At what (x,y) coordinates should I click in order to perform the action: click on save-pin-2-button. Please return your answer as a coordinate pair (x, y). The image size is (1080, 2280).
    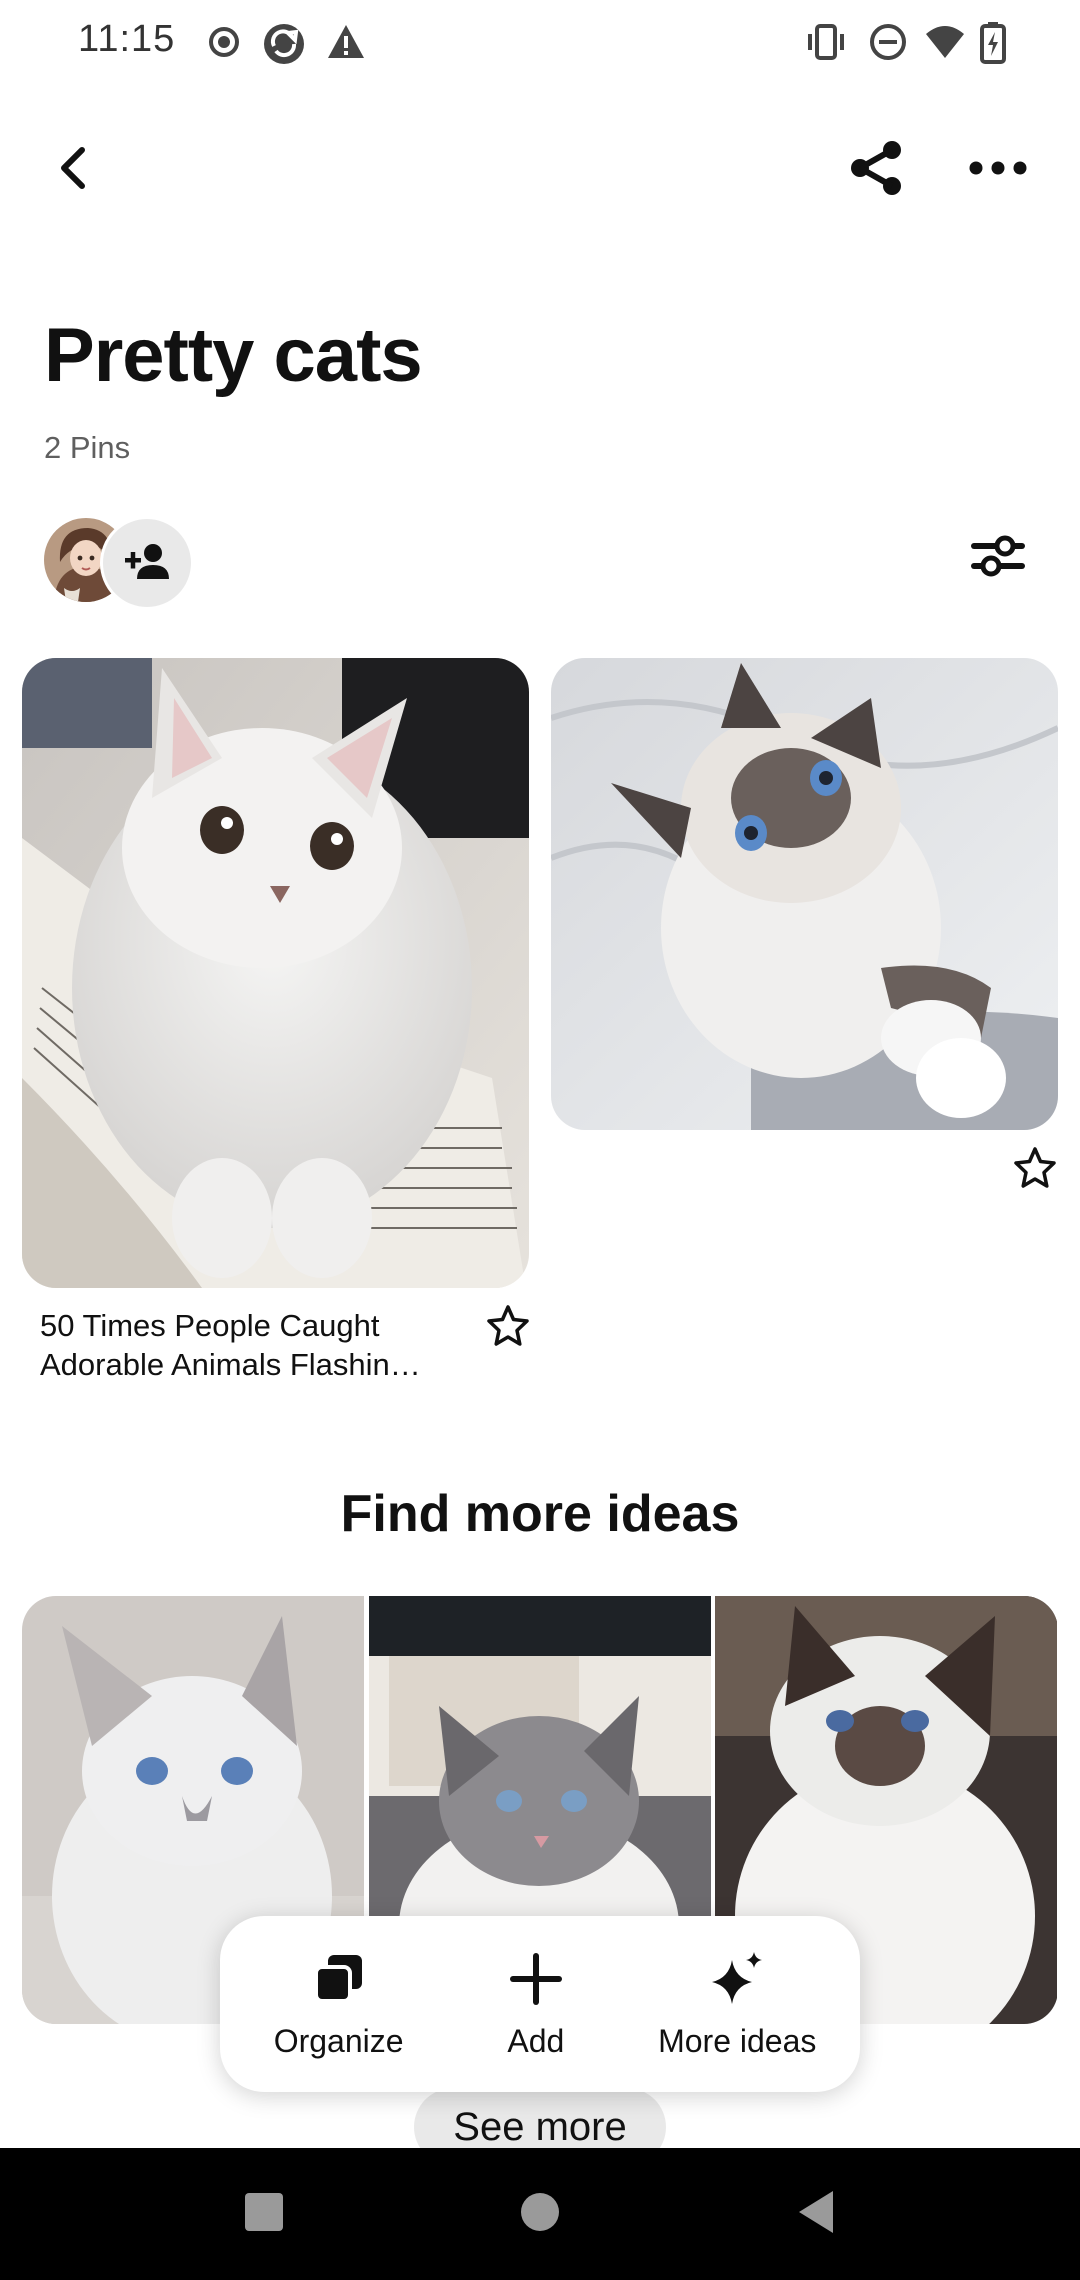
    Looking at the image, I should click on (1035, 1170).